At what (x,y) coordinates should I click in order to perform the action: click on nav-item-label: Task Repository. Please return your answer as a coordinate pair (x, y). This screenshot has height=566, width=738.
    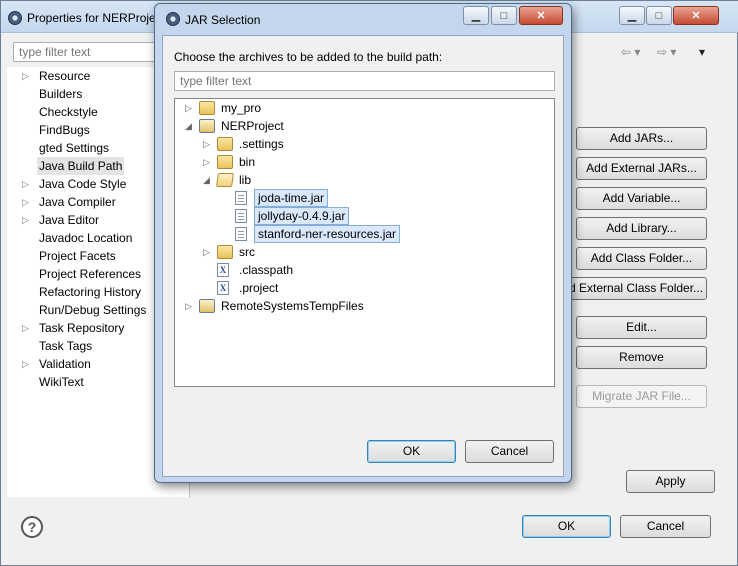
    Looking at the image, I should click on (82, 328).